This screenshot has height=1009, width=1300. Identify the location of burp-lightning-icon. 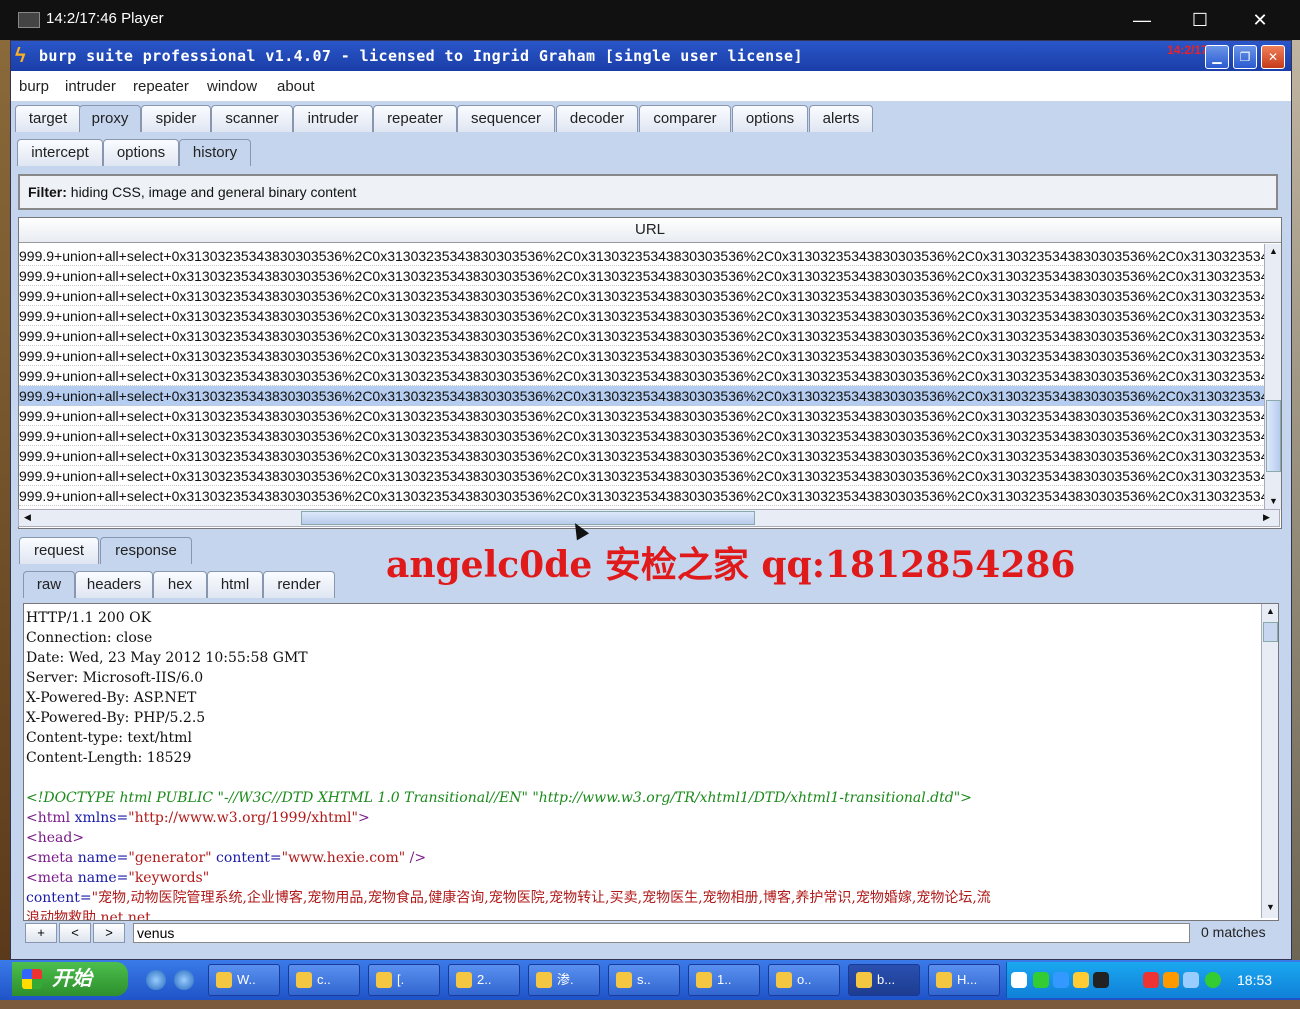
(864, 980).